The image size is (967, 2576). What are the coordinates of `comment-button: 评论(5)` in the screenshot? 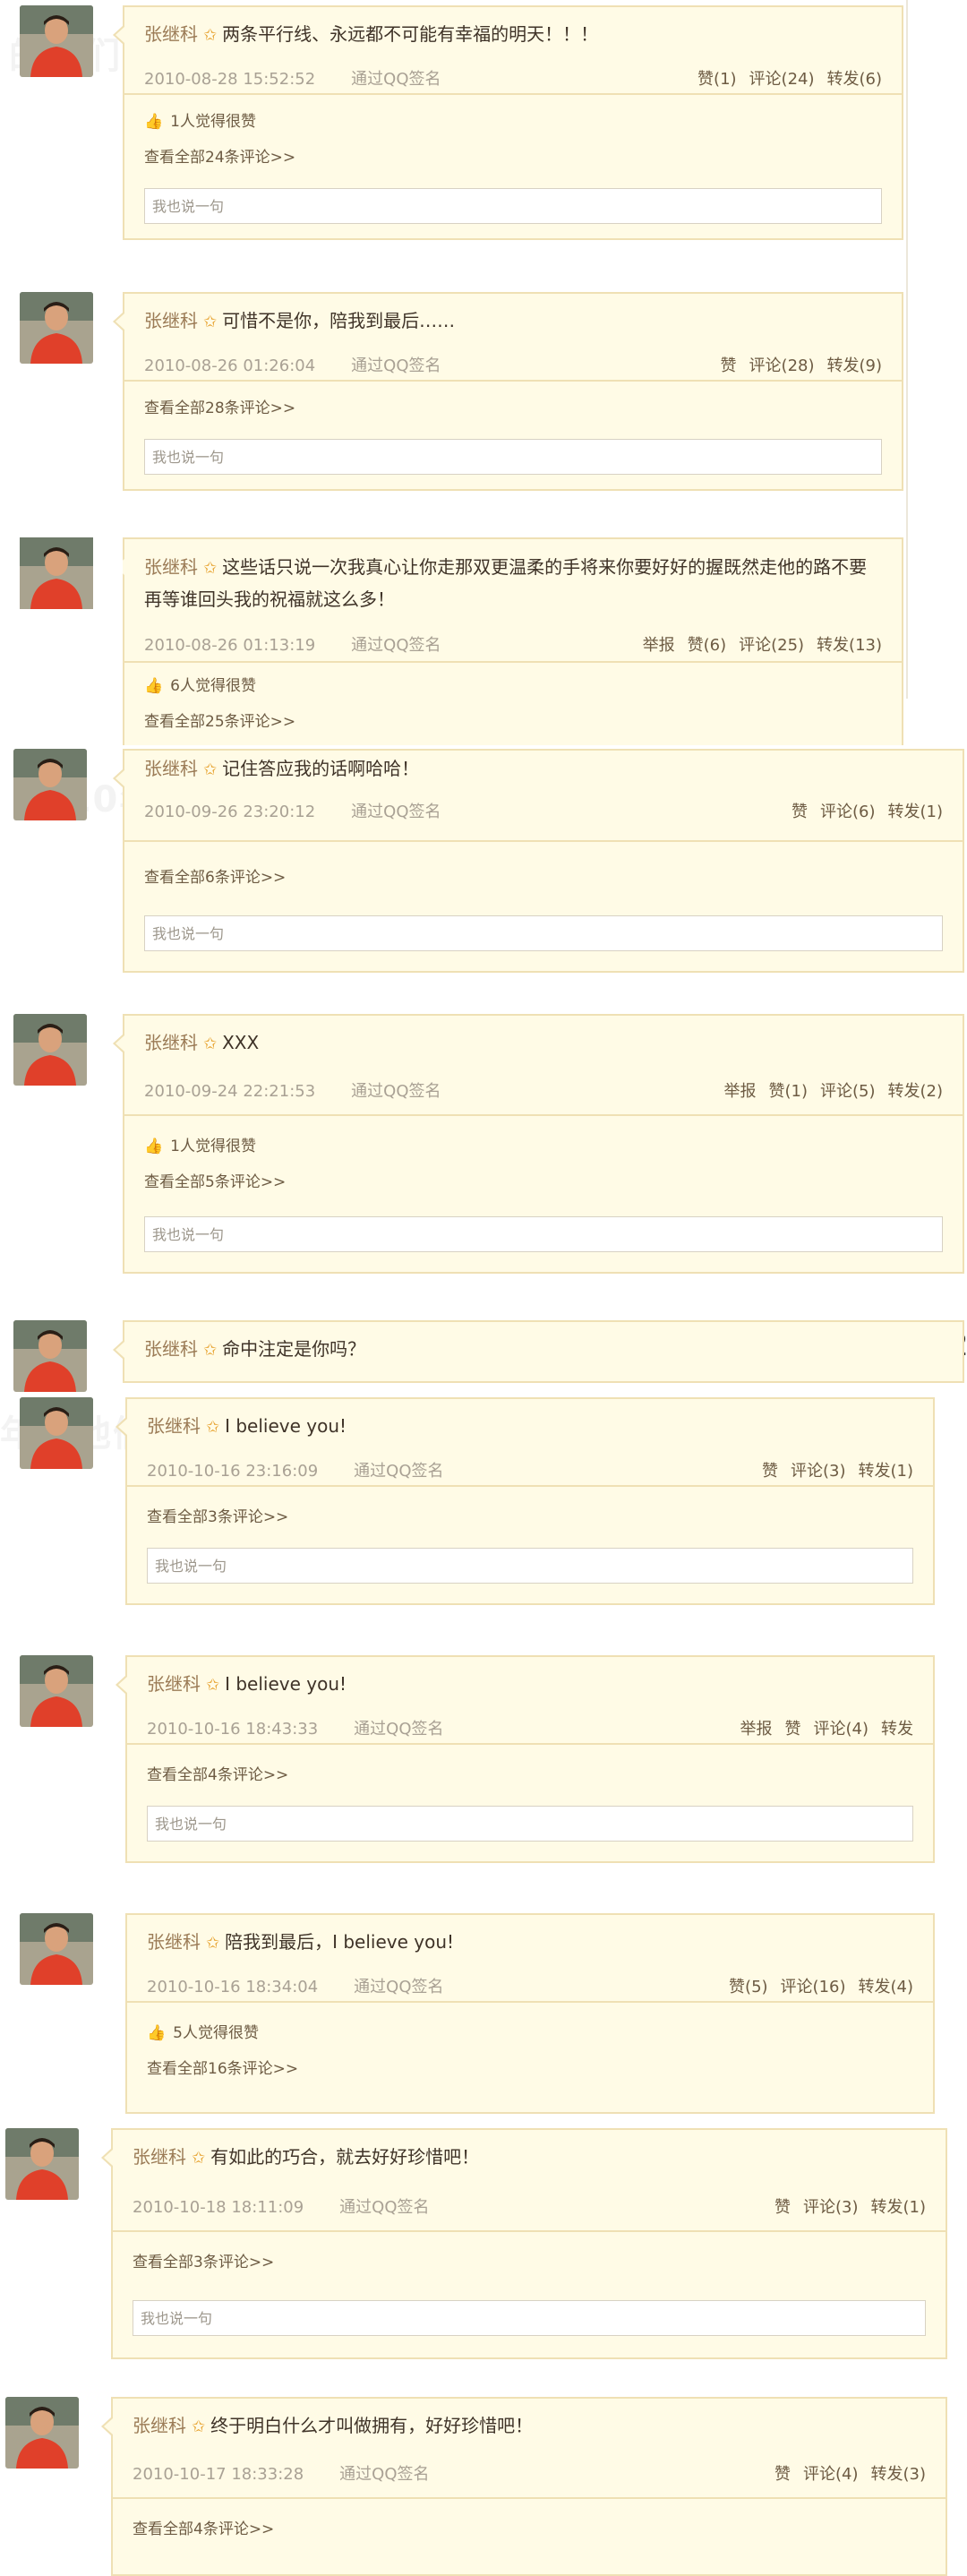 It's located at (848, 1091).